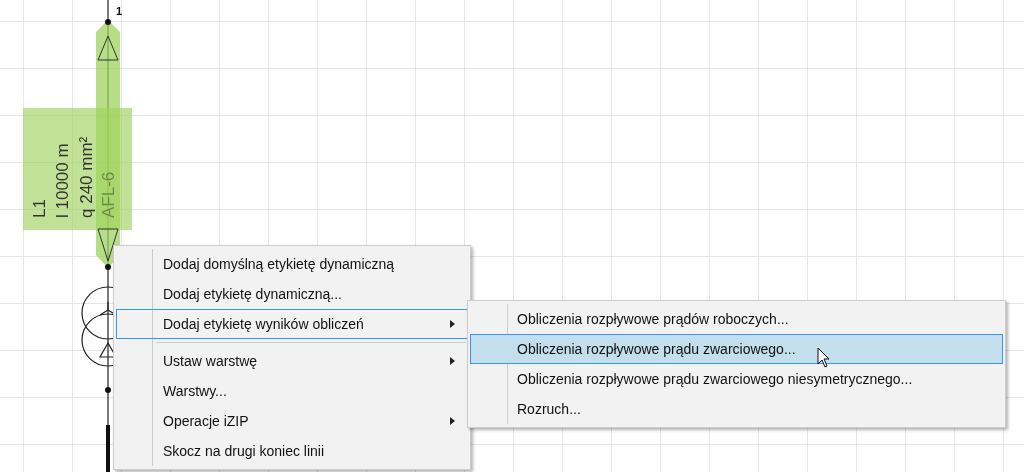 Image resolution: width=1024 pixels, height=472 pixels. Describe the element at coordinates (292, 264) in the screenshot. I see `menu-item: Dodaj domyślną etykietę dynamiczną` at that location.